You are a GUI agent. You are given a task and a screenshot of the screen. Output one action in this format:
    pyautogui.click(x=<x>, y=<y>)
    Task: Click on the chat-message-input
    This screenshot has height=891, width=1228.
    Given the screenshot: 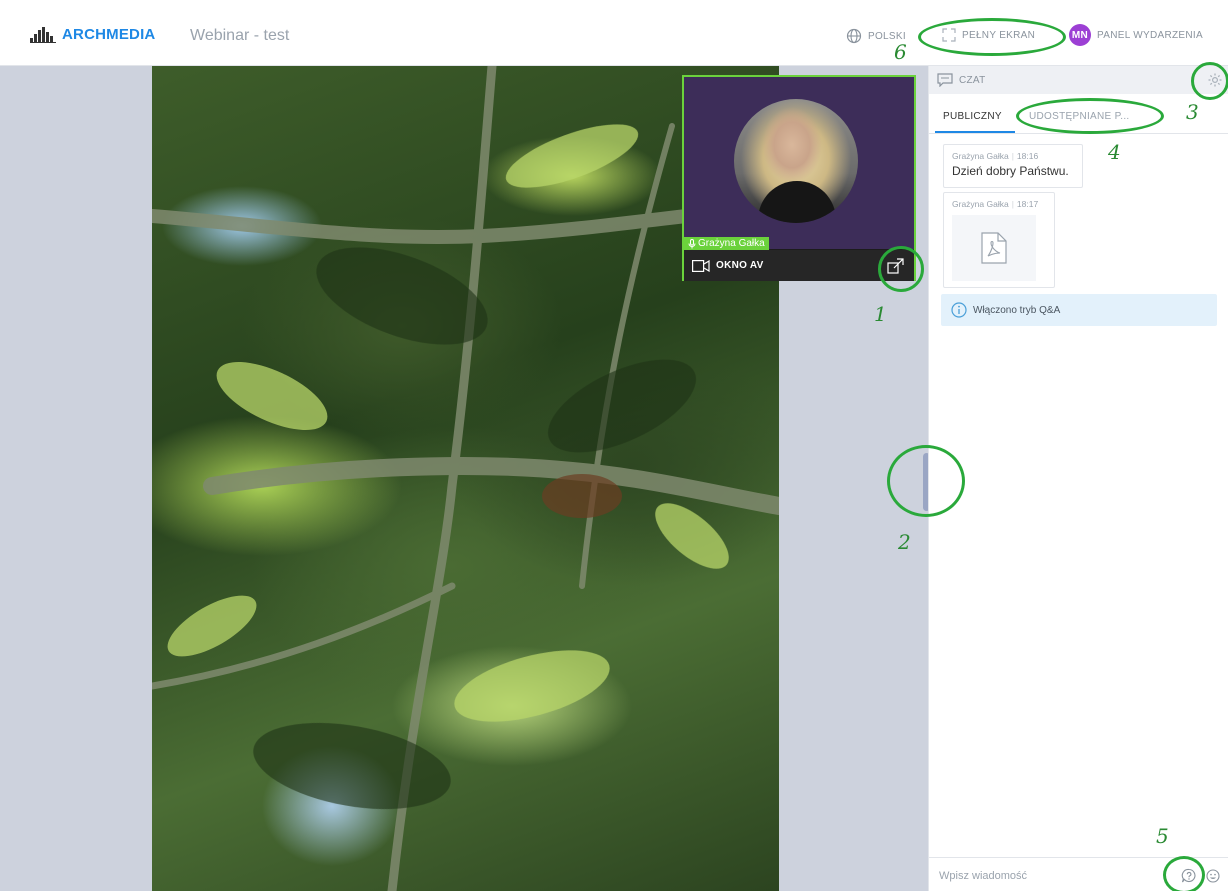 What is the action you would take?
    pyautogui.click(x=1049, y=876)
    